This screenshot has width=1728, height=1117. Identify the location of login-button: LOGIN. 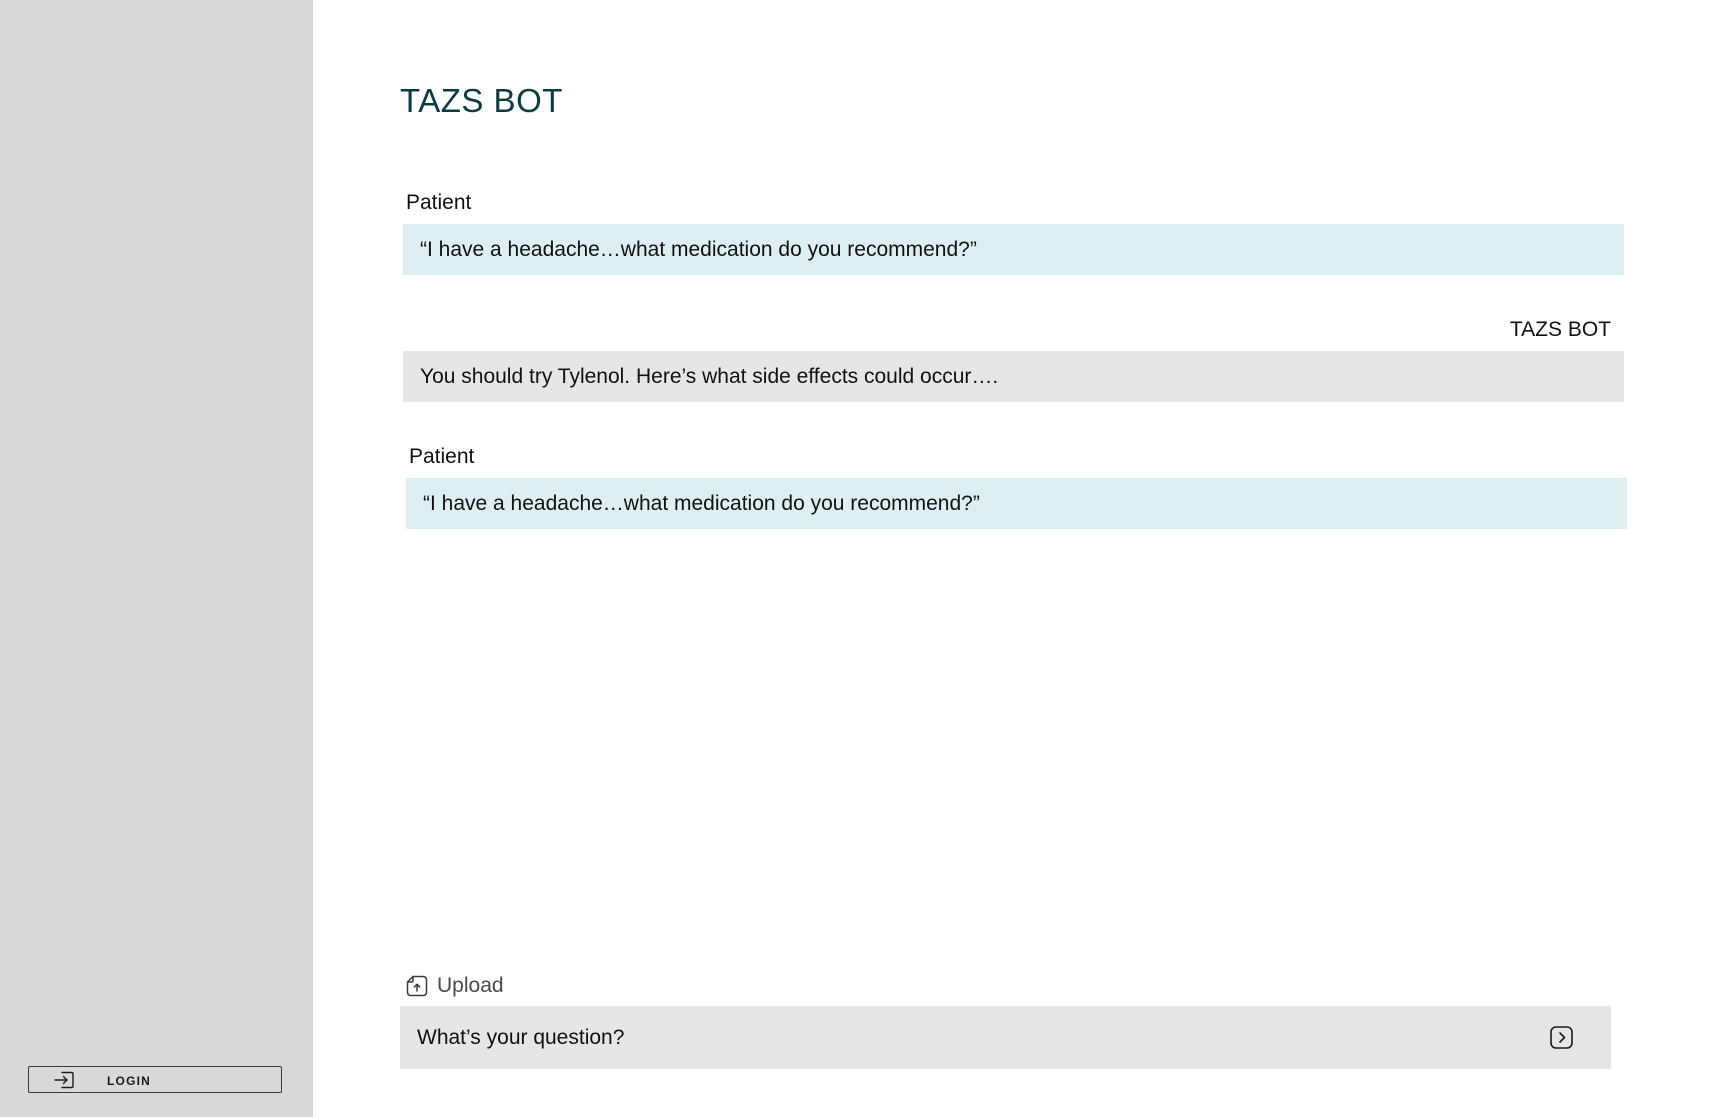
(155, 1079).